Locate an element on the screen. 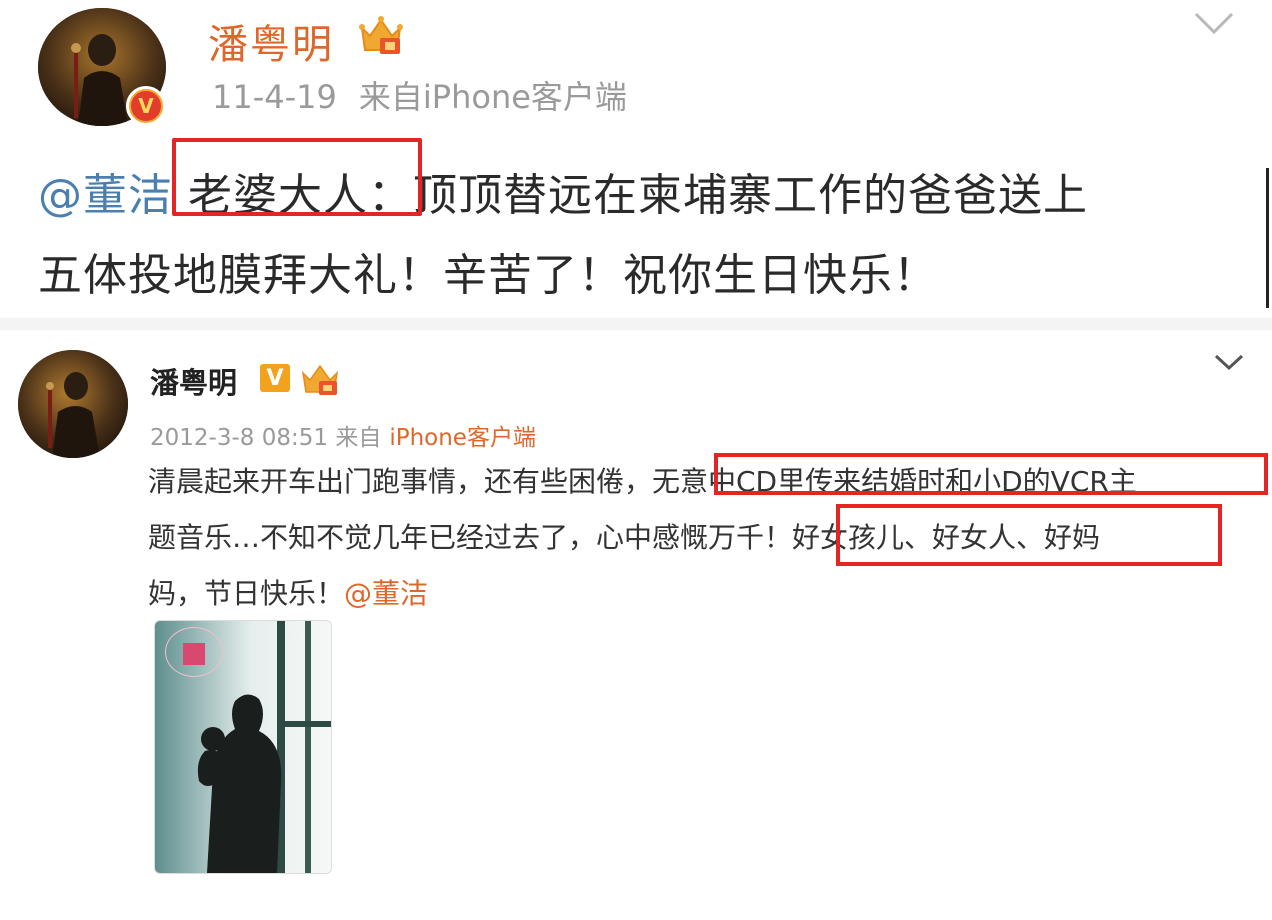 This screenshot has width=1272, height=920. post-image is located at coordinates (243, 747).